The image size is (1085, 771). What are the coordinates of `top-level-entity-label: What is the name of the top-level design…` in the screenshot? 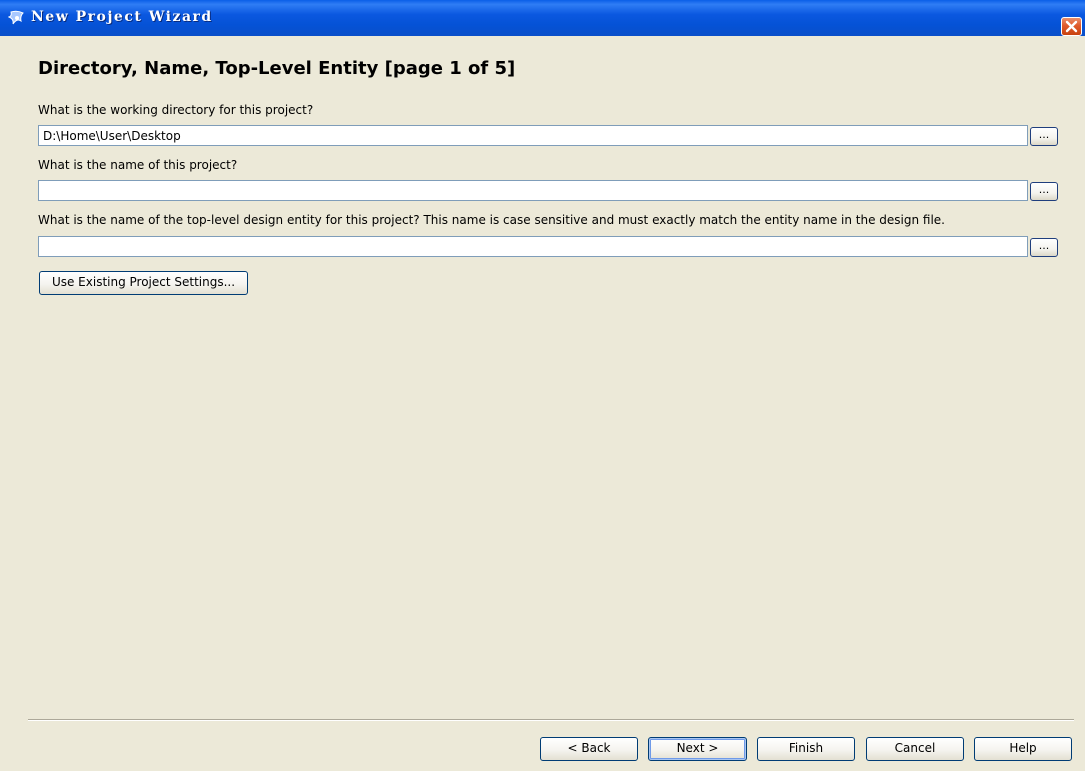 It's located at (491, 220).